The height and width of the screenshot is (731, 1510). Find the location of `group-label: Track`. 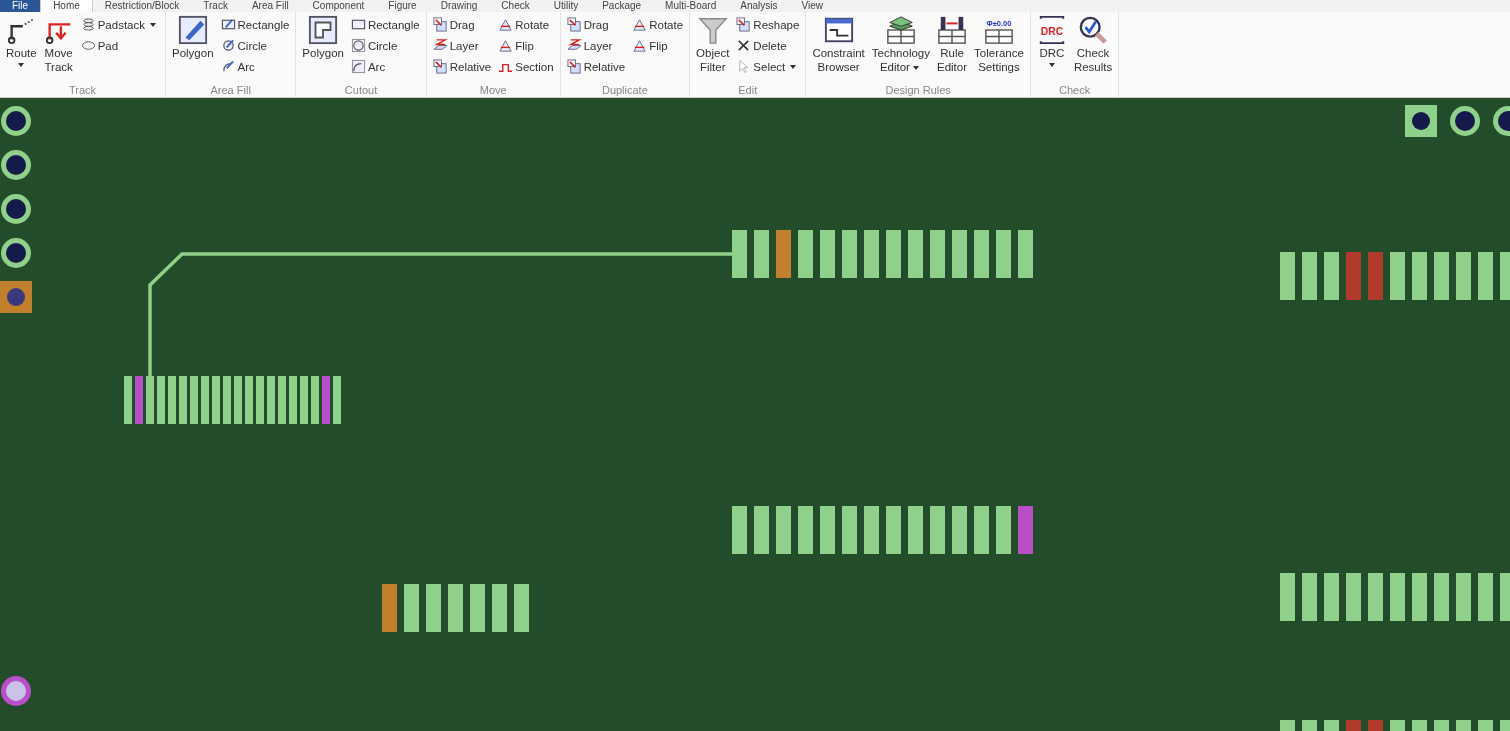

group-label: Track is located at coordinates (82, 90).